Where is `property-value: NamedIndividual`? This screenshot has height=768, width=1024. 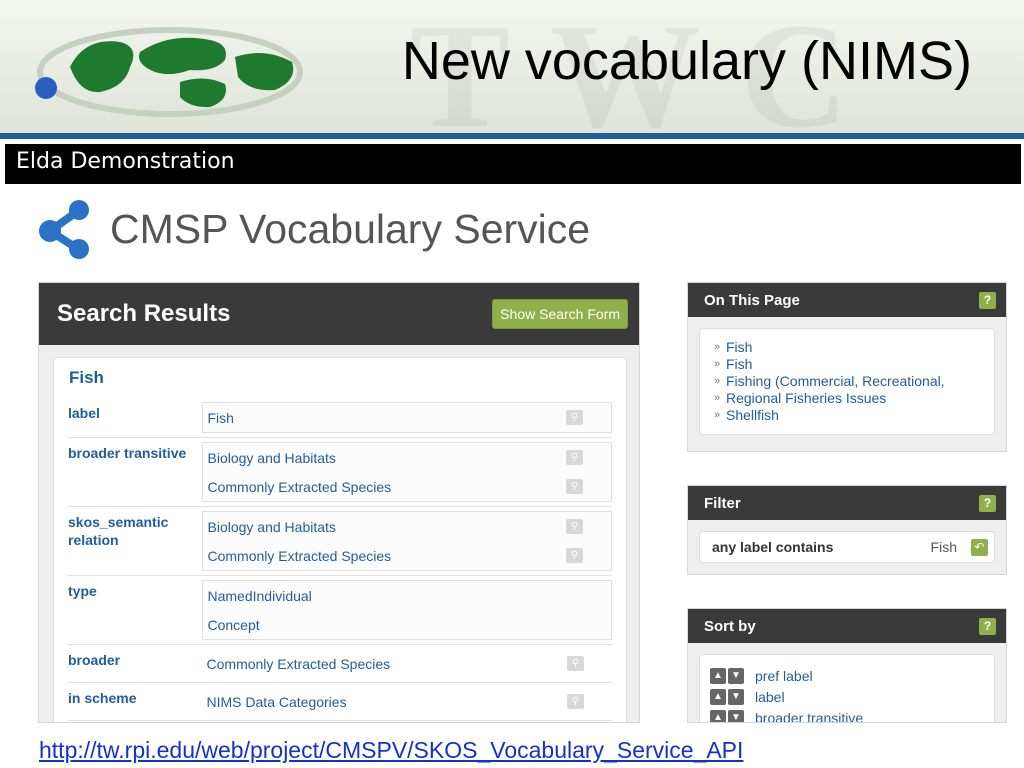 property-value: NamedIndividual is located at coordinates (407, 595).